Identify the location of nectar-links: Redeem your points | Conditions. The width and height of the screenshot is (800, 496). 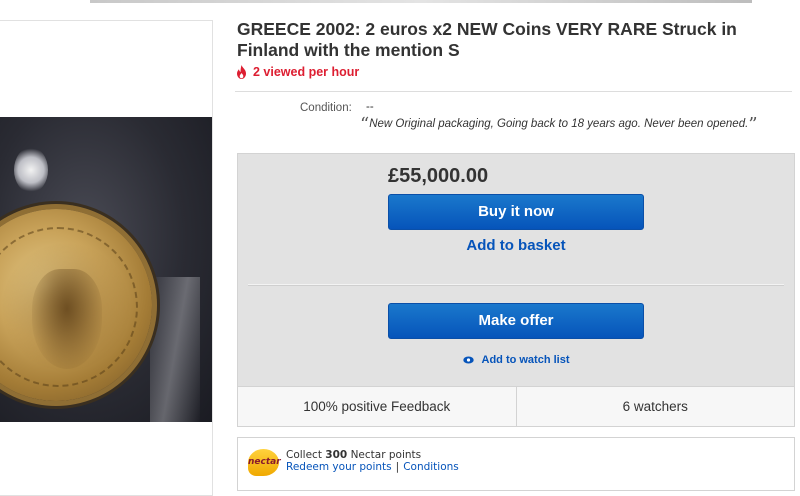
(372, 467).